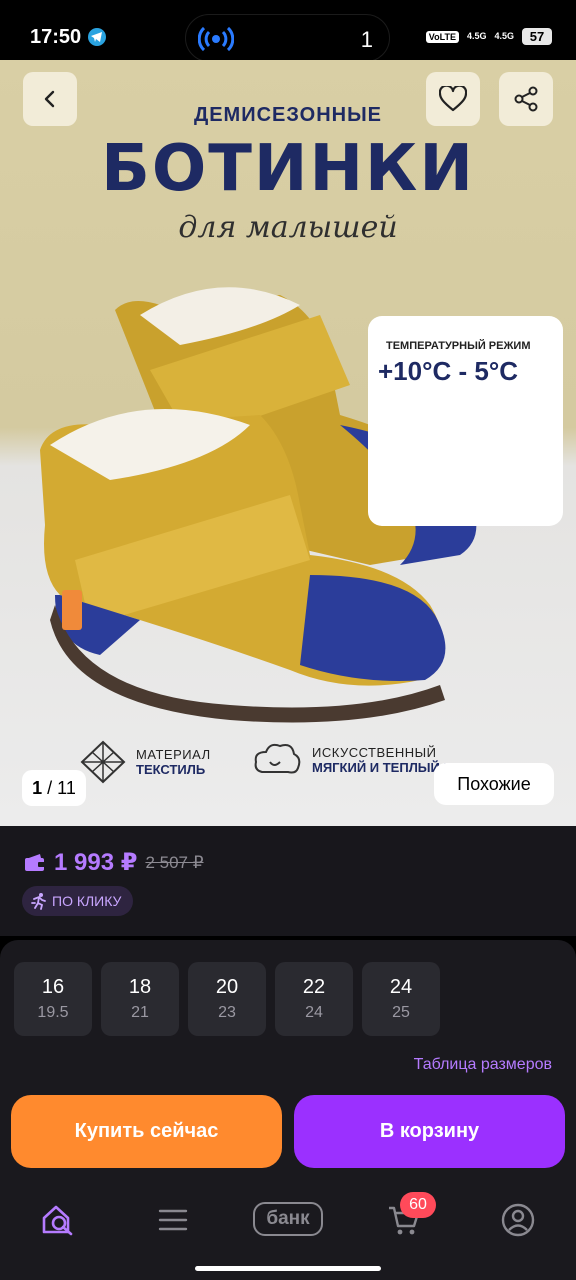  Describe the element at coordinates (314, 1012) in the screenshot. I see `size-length: 24` at that location.